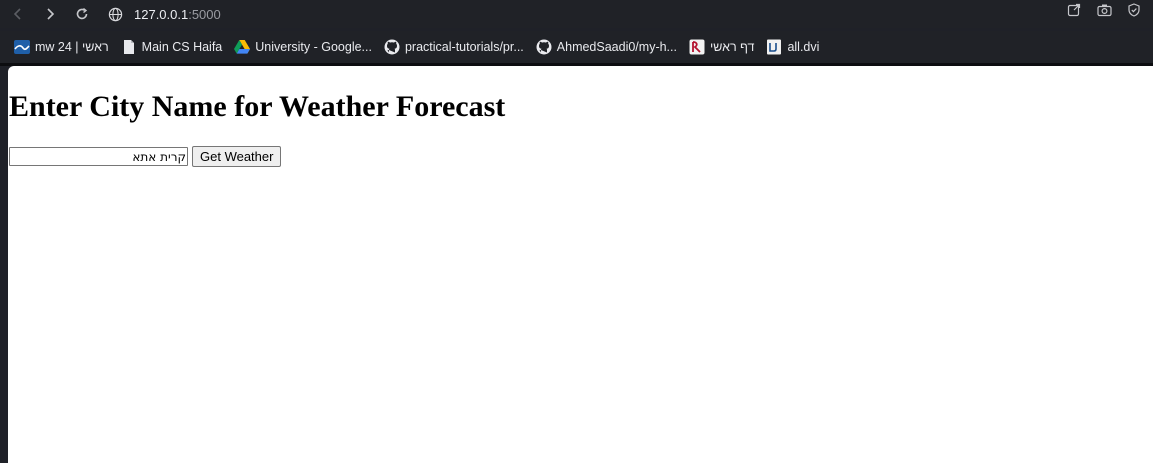 The width and height of the screenshot is (1153, 463). What do you see at coordinates (257, 106) in the screenshot?
I see `page-title: Enter City Name for Weather Forecast` at bounding box center [257, 106].